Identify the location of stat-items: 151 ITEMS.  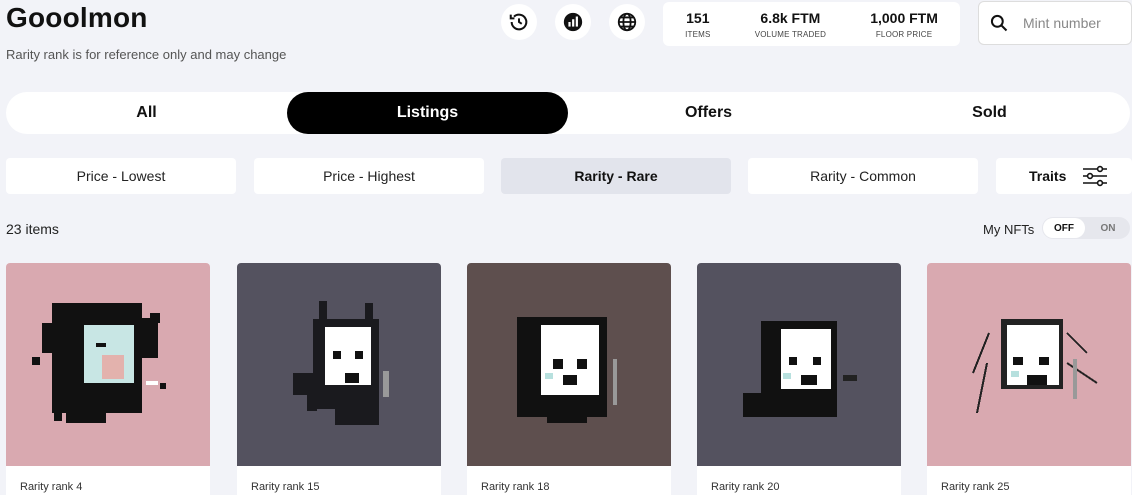
(697, 24).